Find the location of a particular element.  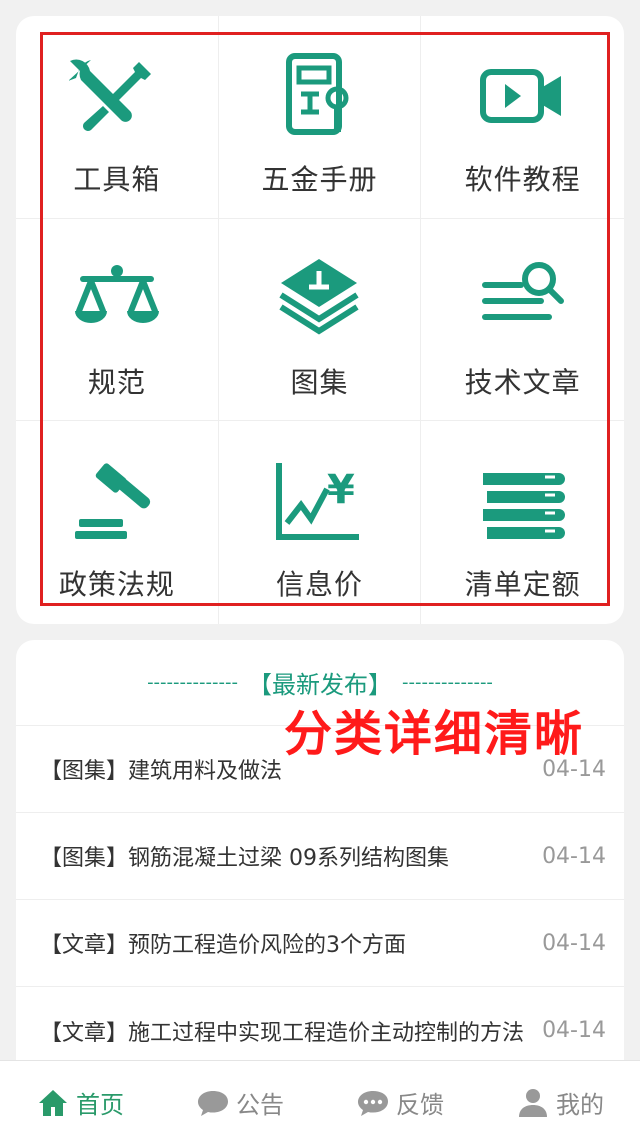

news-item-title: 【文章】施工过程中实现工程造价主动控制的方法 is located at coordinates (282, 1033).